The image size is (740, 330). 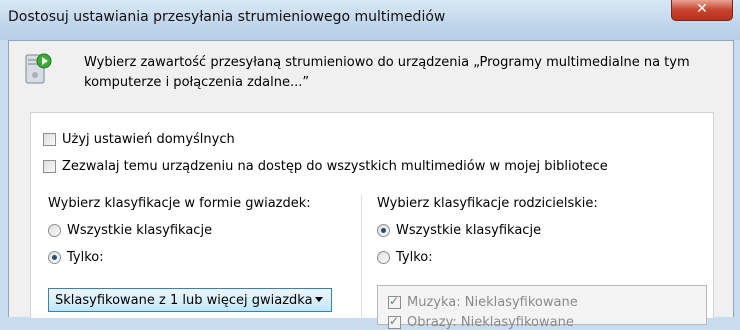 I want to click on star-all-radio, so click(x=54, y=230).